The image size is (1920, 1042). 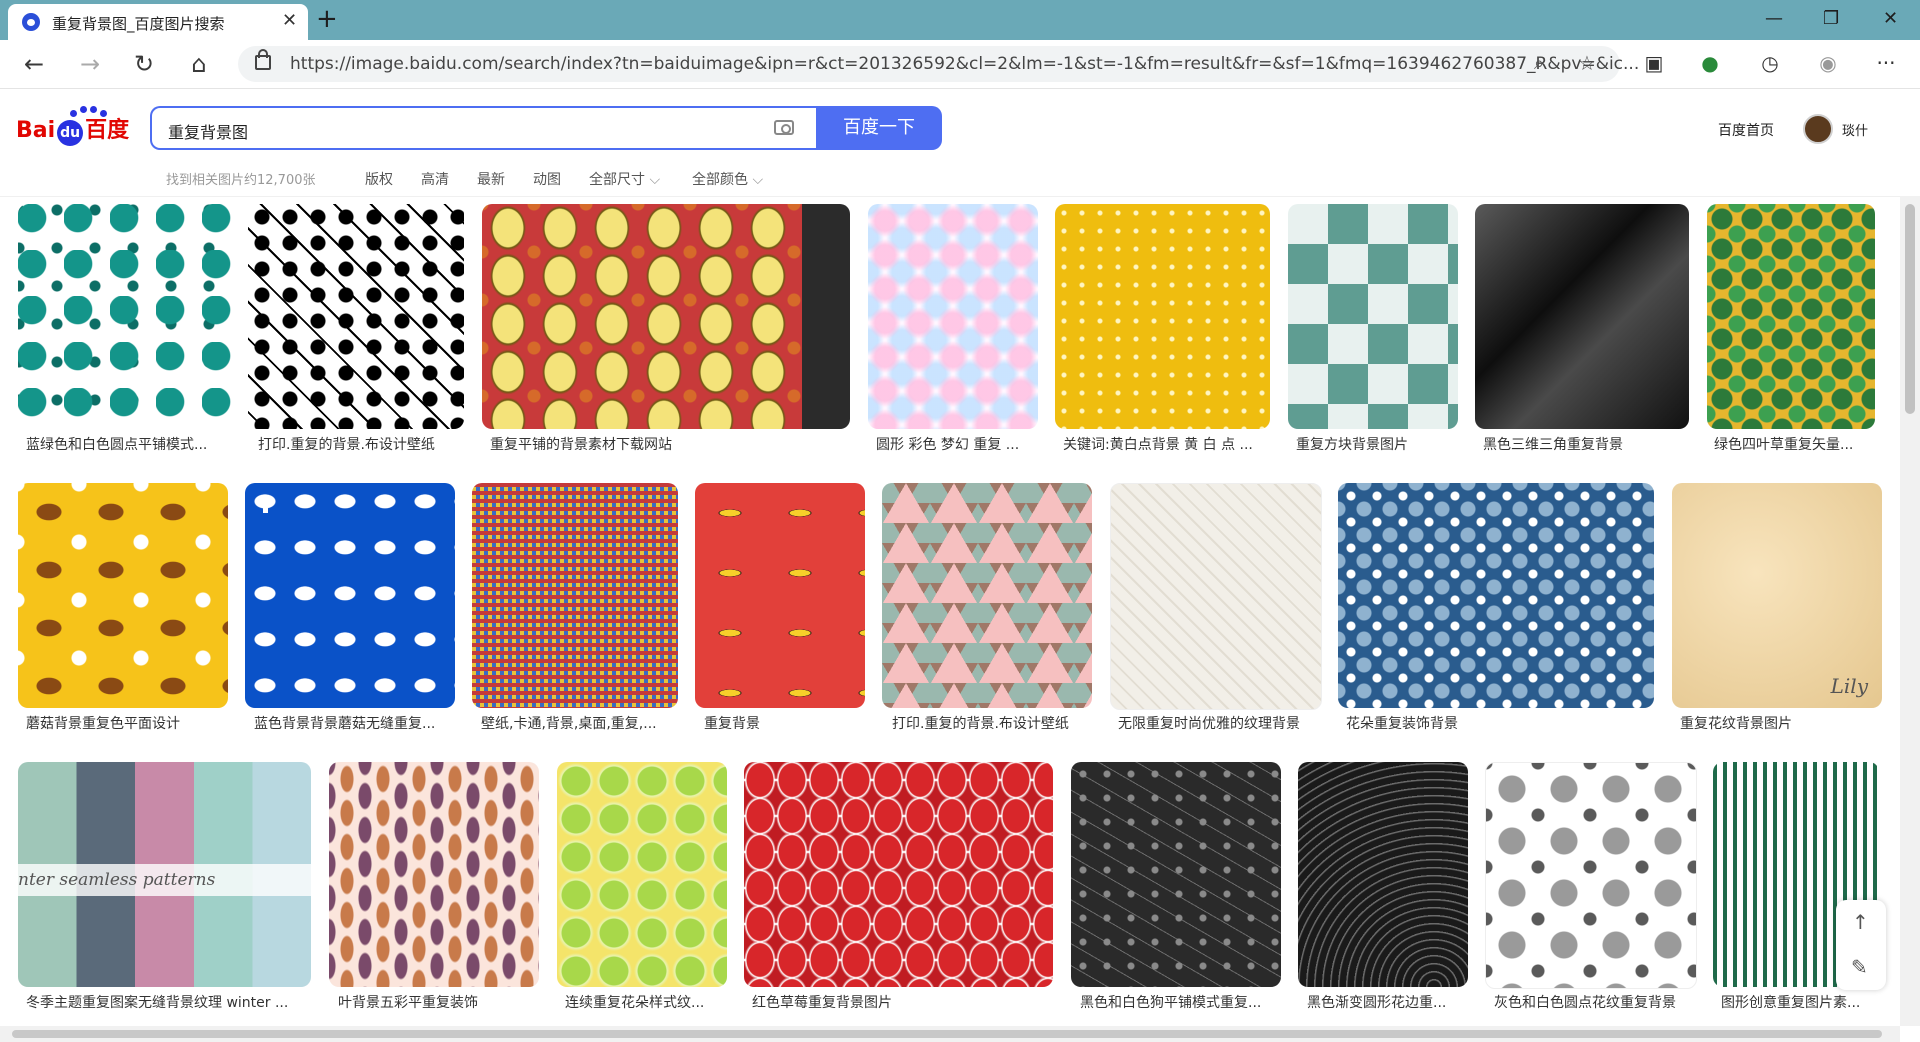 What do you see at coordinates (138, 24) in the screenshot?
I see `tab-title: 重复背景图_百度图片搜索` at bounding box center [138, 24].